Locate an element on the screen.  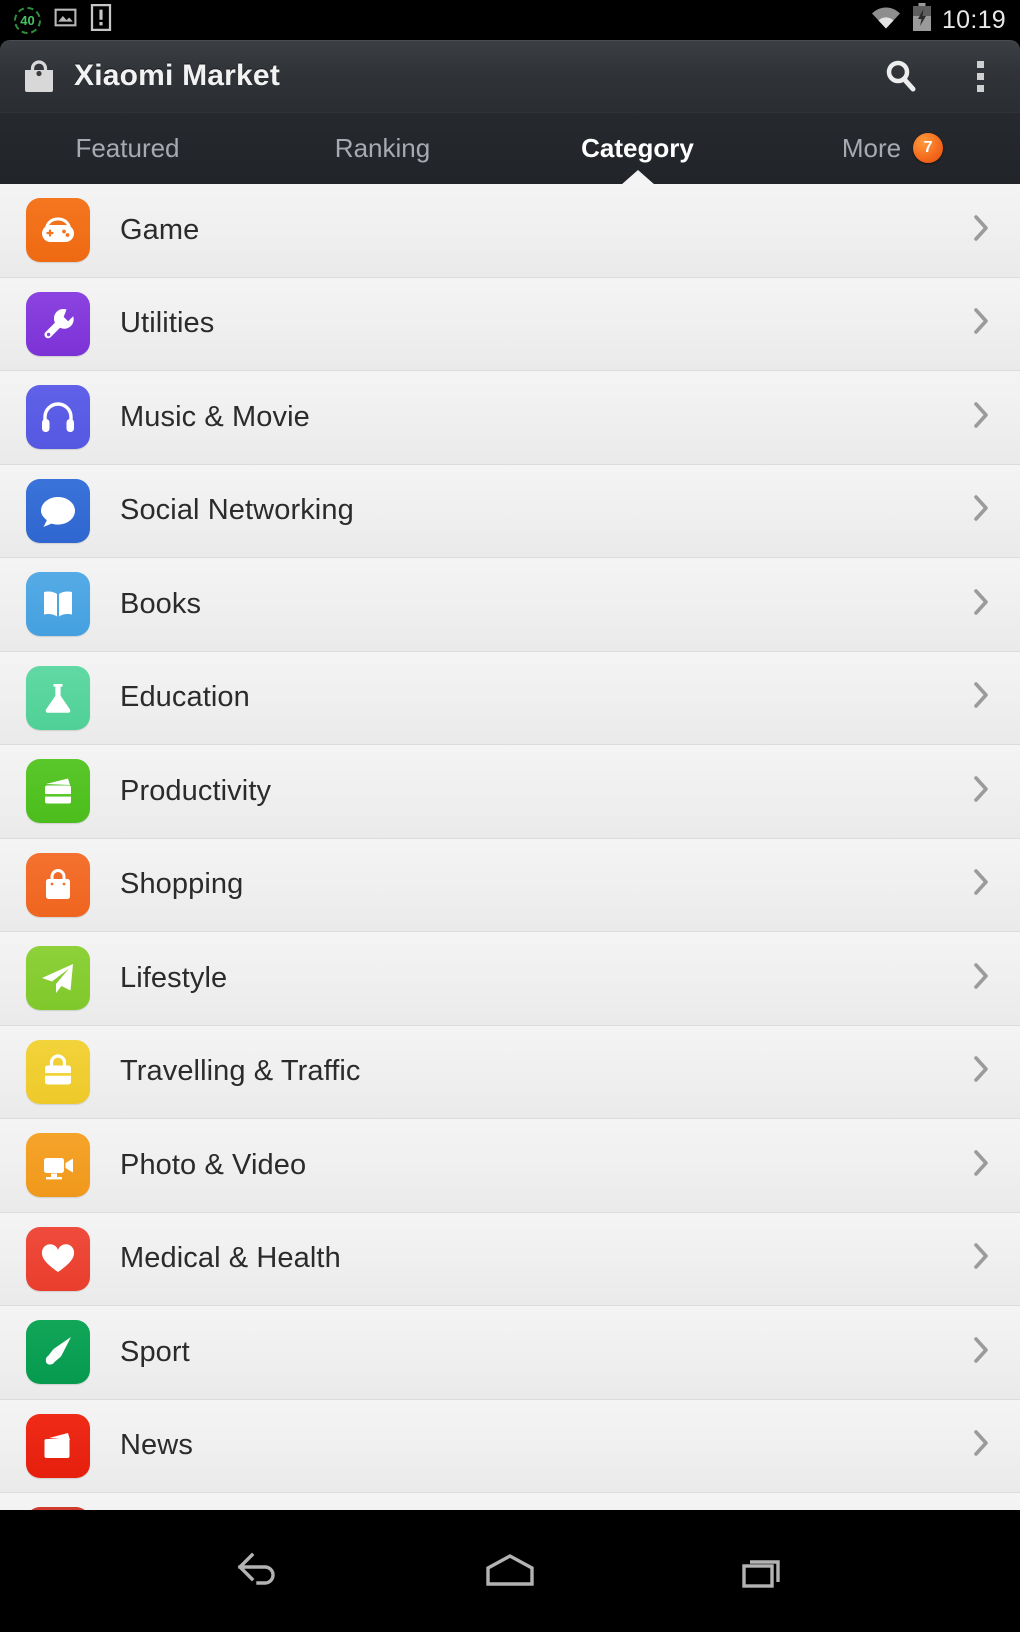
category-label: Game is located at coordinates (160, 229).